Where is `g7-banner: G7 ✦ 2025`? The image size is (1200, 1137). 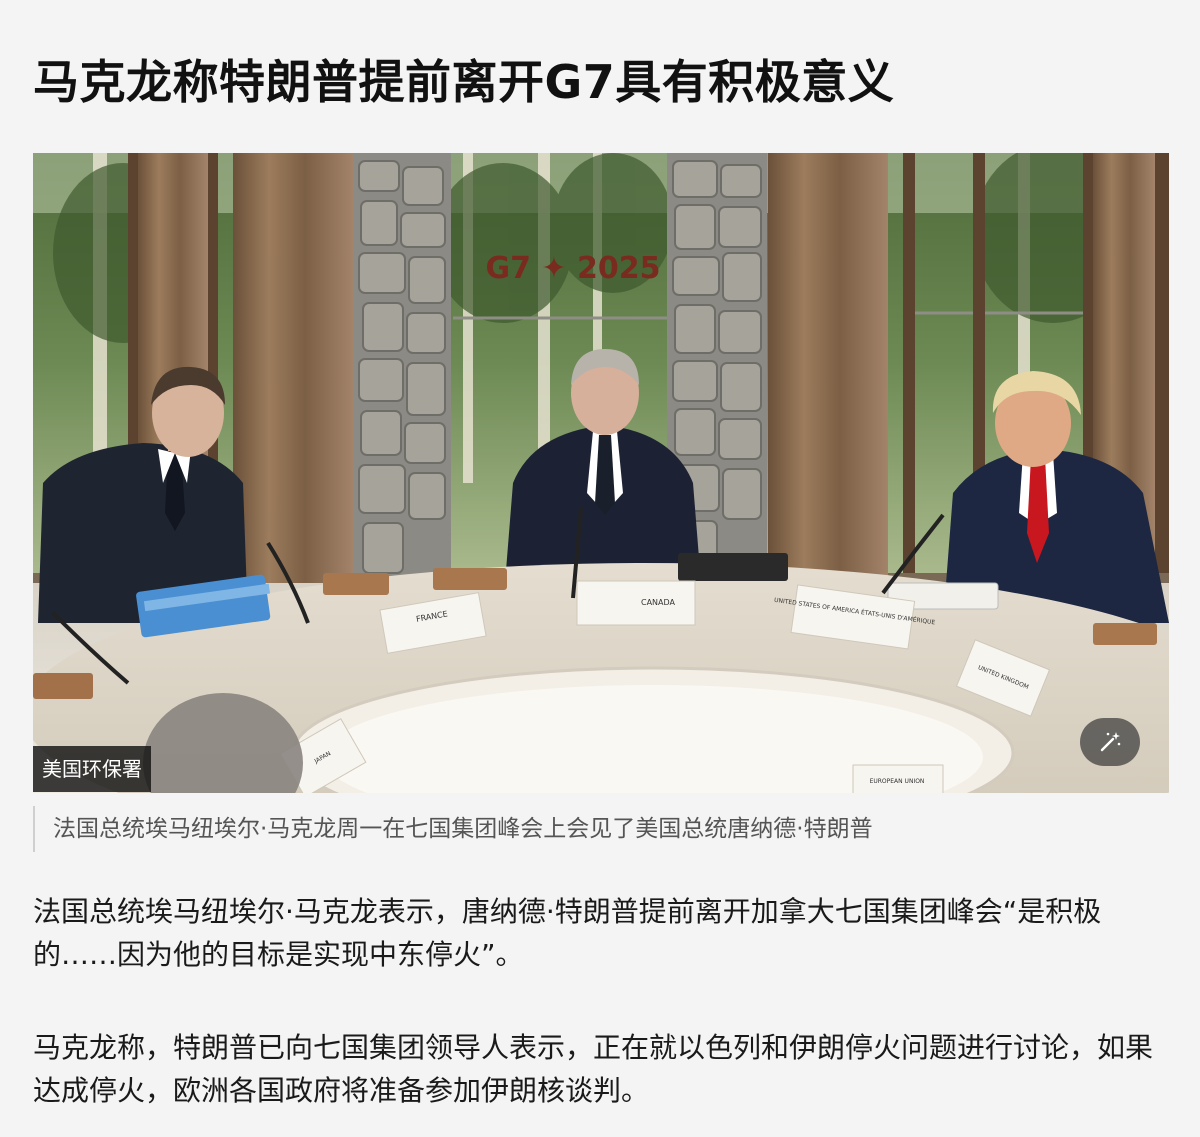
g7-banner: G7 ✦ 2025 is located at coordinates (572, 268).